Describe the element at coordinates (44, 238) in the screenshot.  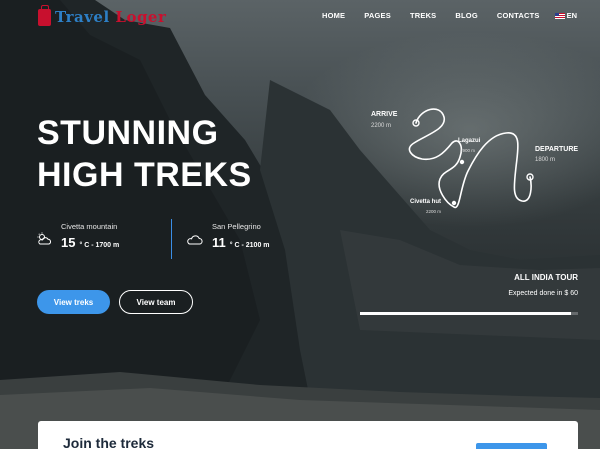
I see `sun-cloud-icon` at that location.